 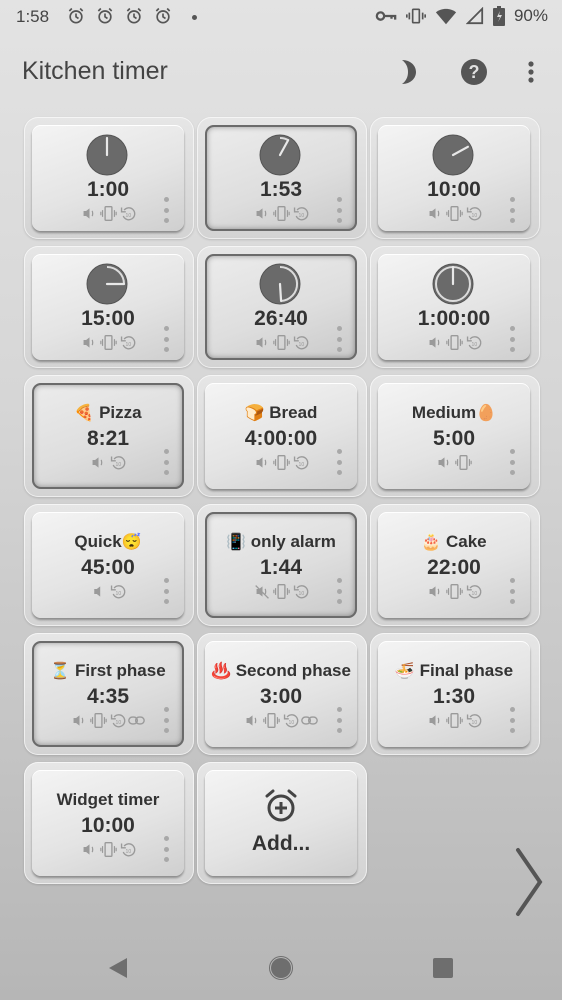 What do you see at coordinates (281, 542) in the screenshot?
I see `timer-name: 📳 only alarm` at bounding box center [281, 542].